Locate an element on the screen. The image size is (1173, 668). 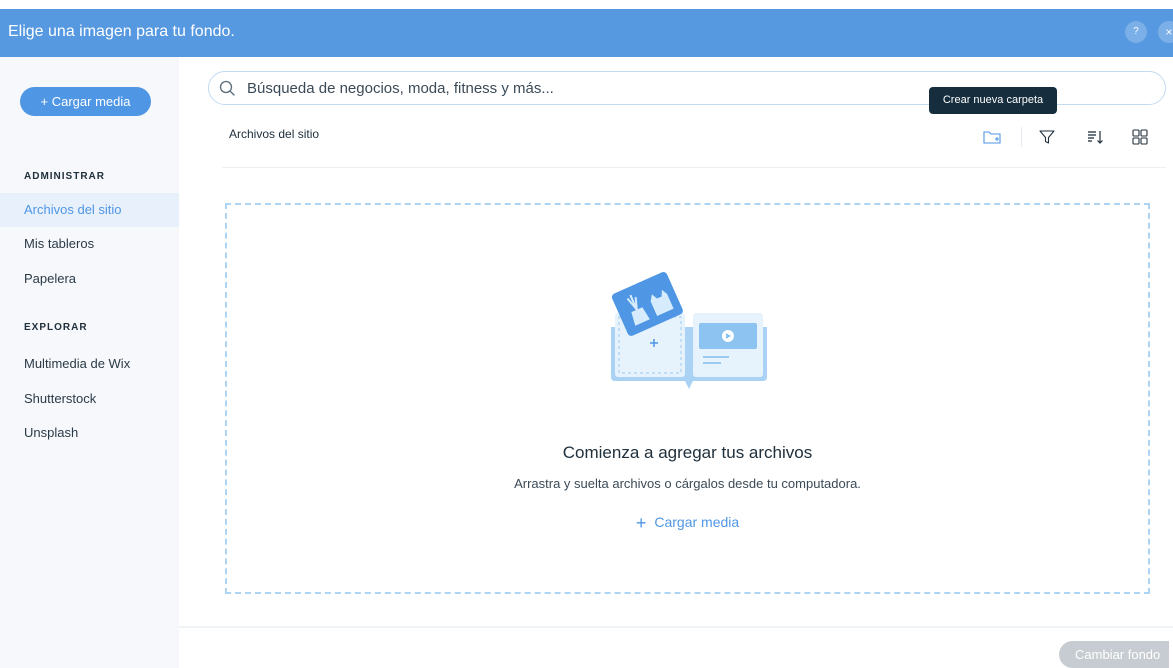
sidebar-item-my-boards: Mis tableros is located at coordinates (89, 244).